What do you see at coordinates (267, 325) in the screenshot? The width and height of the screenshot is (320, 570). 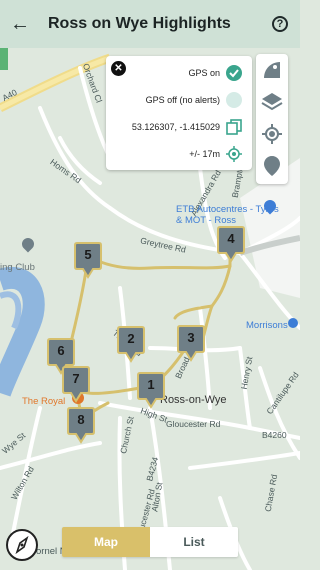 I see `place-label-morrisons: Morrisons` at bounding box center [267, 325].